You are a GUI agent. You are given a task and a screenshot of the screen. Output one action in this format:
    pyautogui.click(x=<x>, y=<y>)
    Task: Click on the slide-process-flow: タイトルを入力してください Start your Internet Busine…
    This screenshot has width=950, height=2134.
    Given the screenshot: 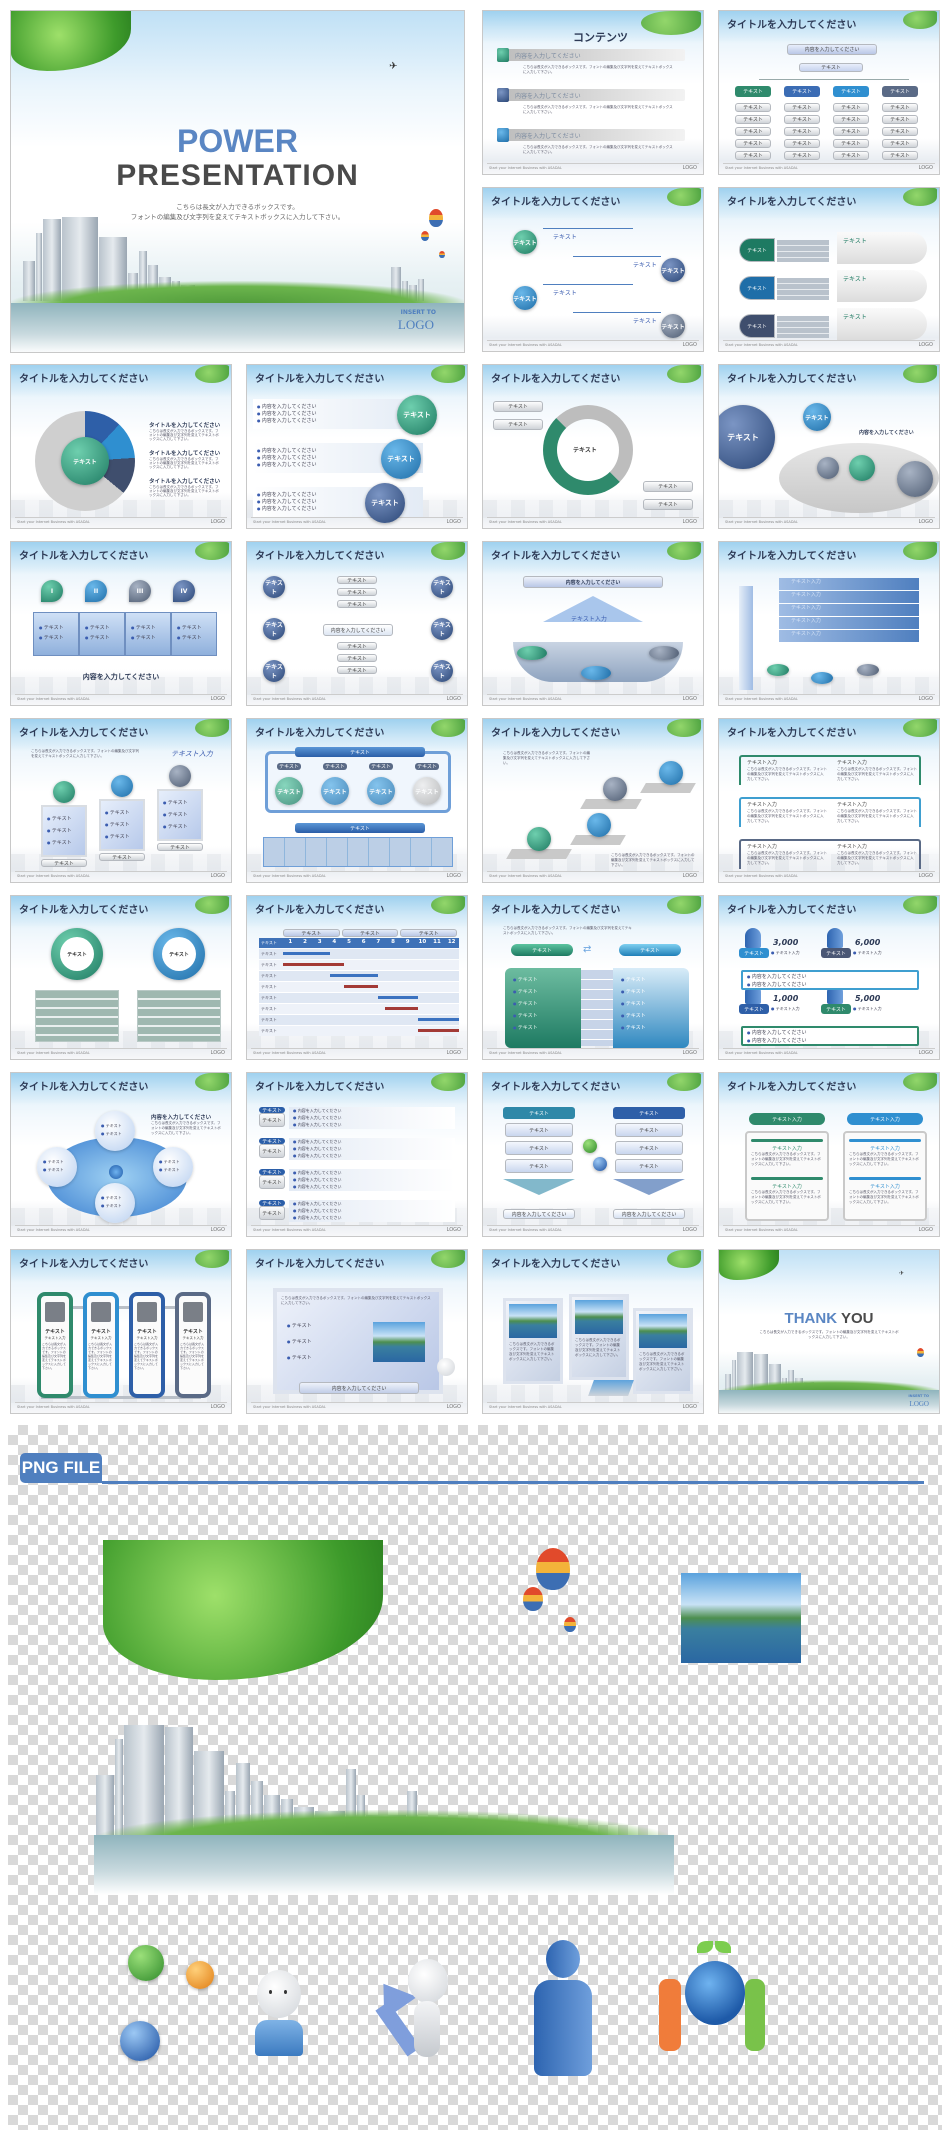 What is the action you would take?
    pyautogui.click(x=357, y=800)
    